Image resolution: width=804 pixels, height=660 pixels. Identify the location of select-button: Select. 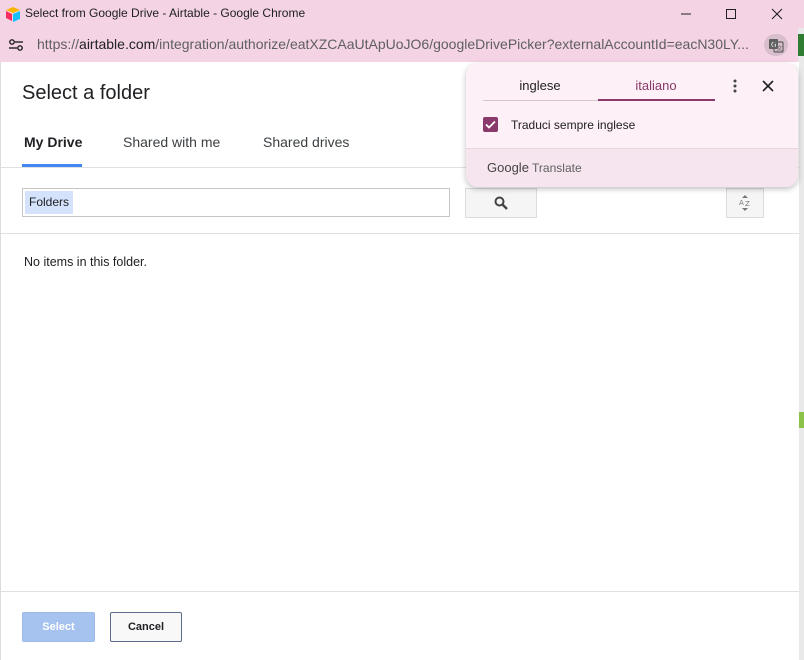
(58, 627).